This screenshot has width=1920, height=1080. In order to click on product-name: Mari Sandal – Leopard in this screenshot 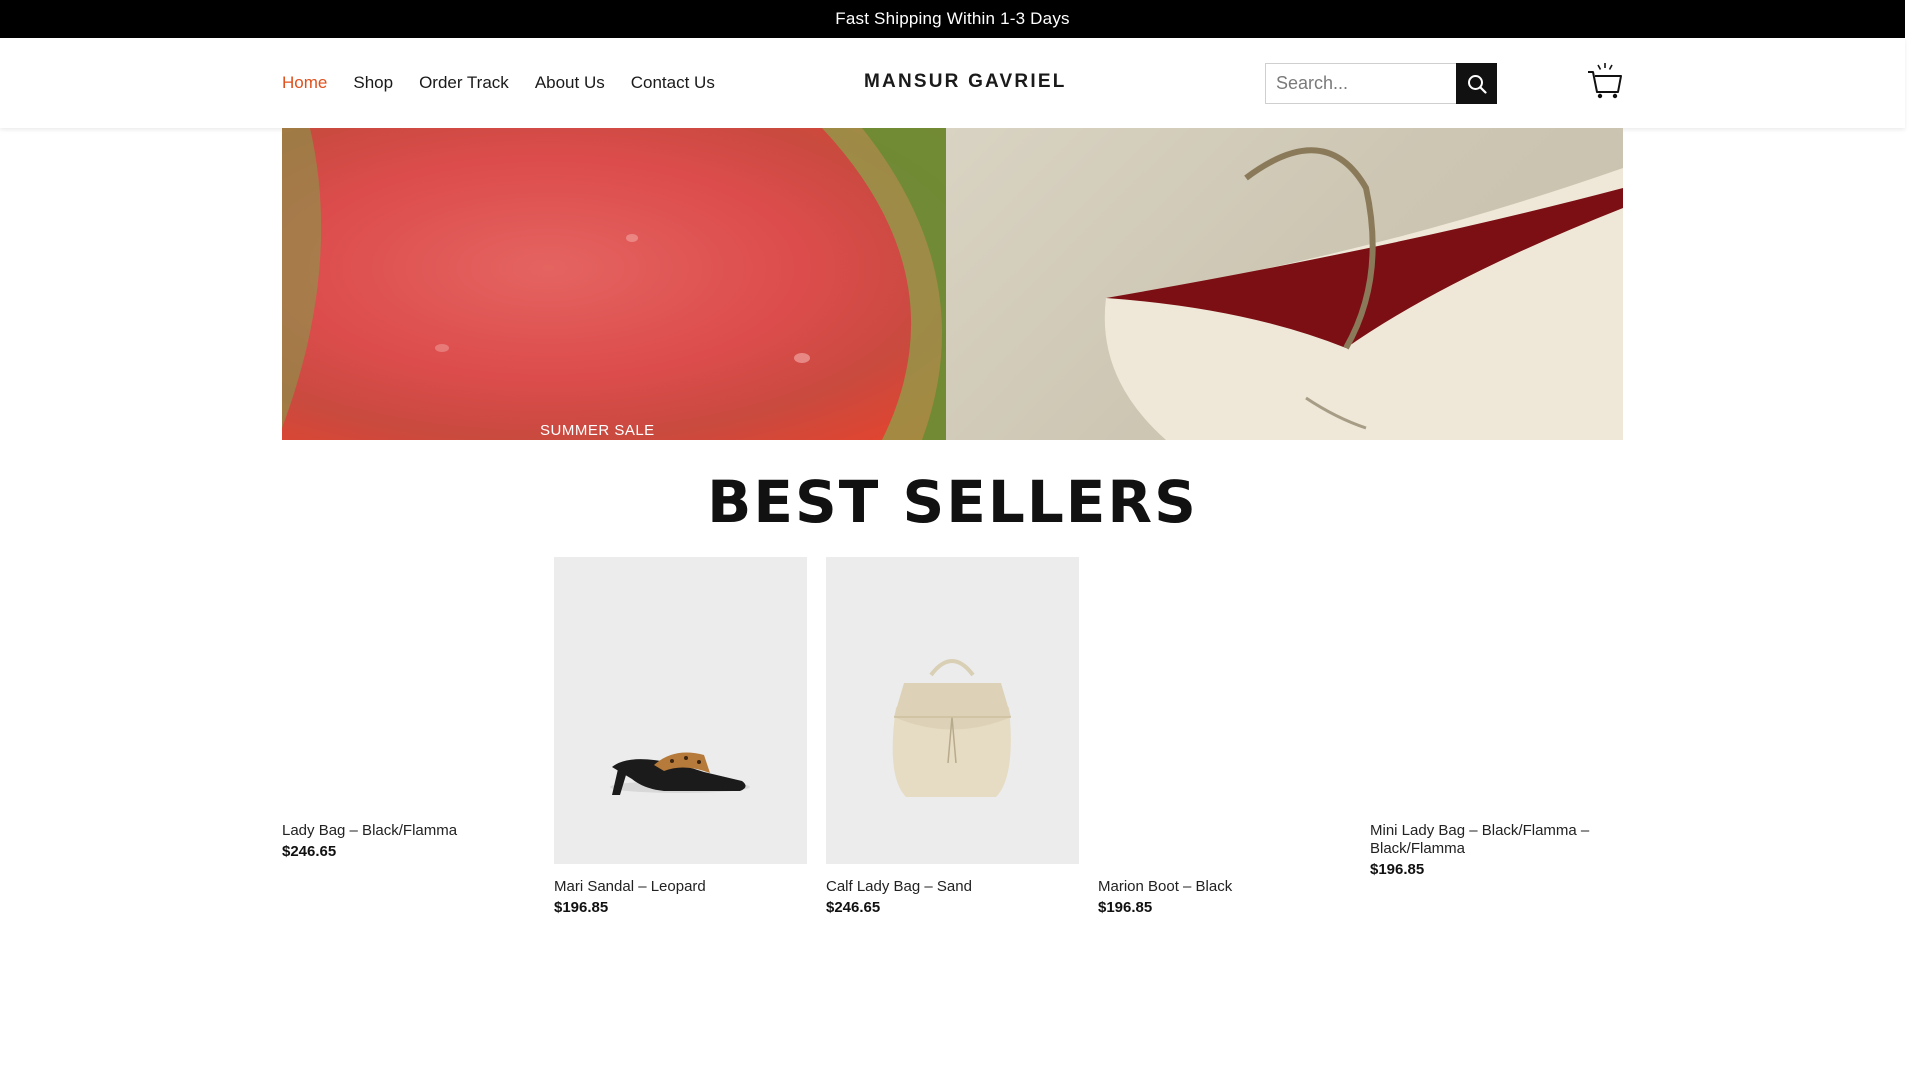, I will do `click(680, 887)`.